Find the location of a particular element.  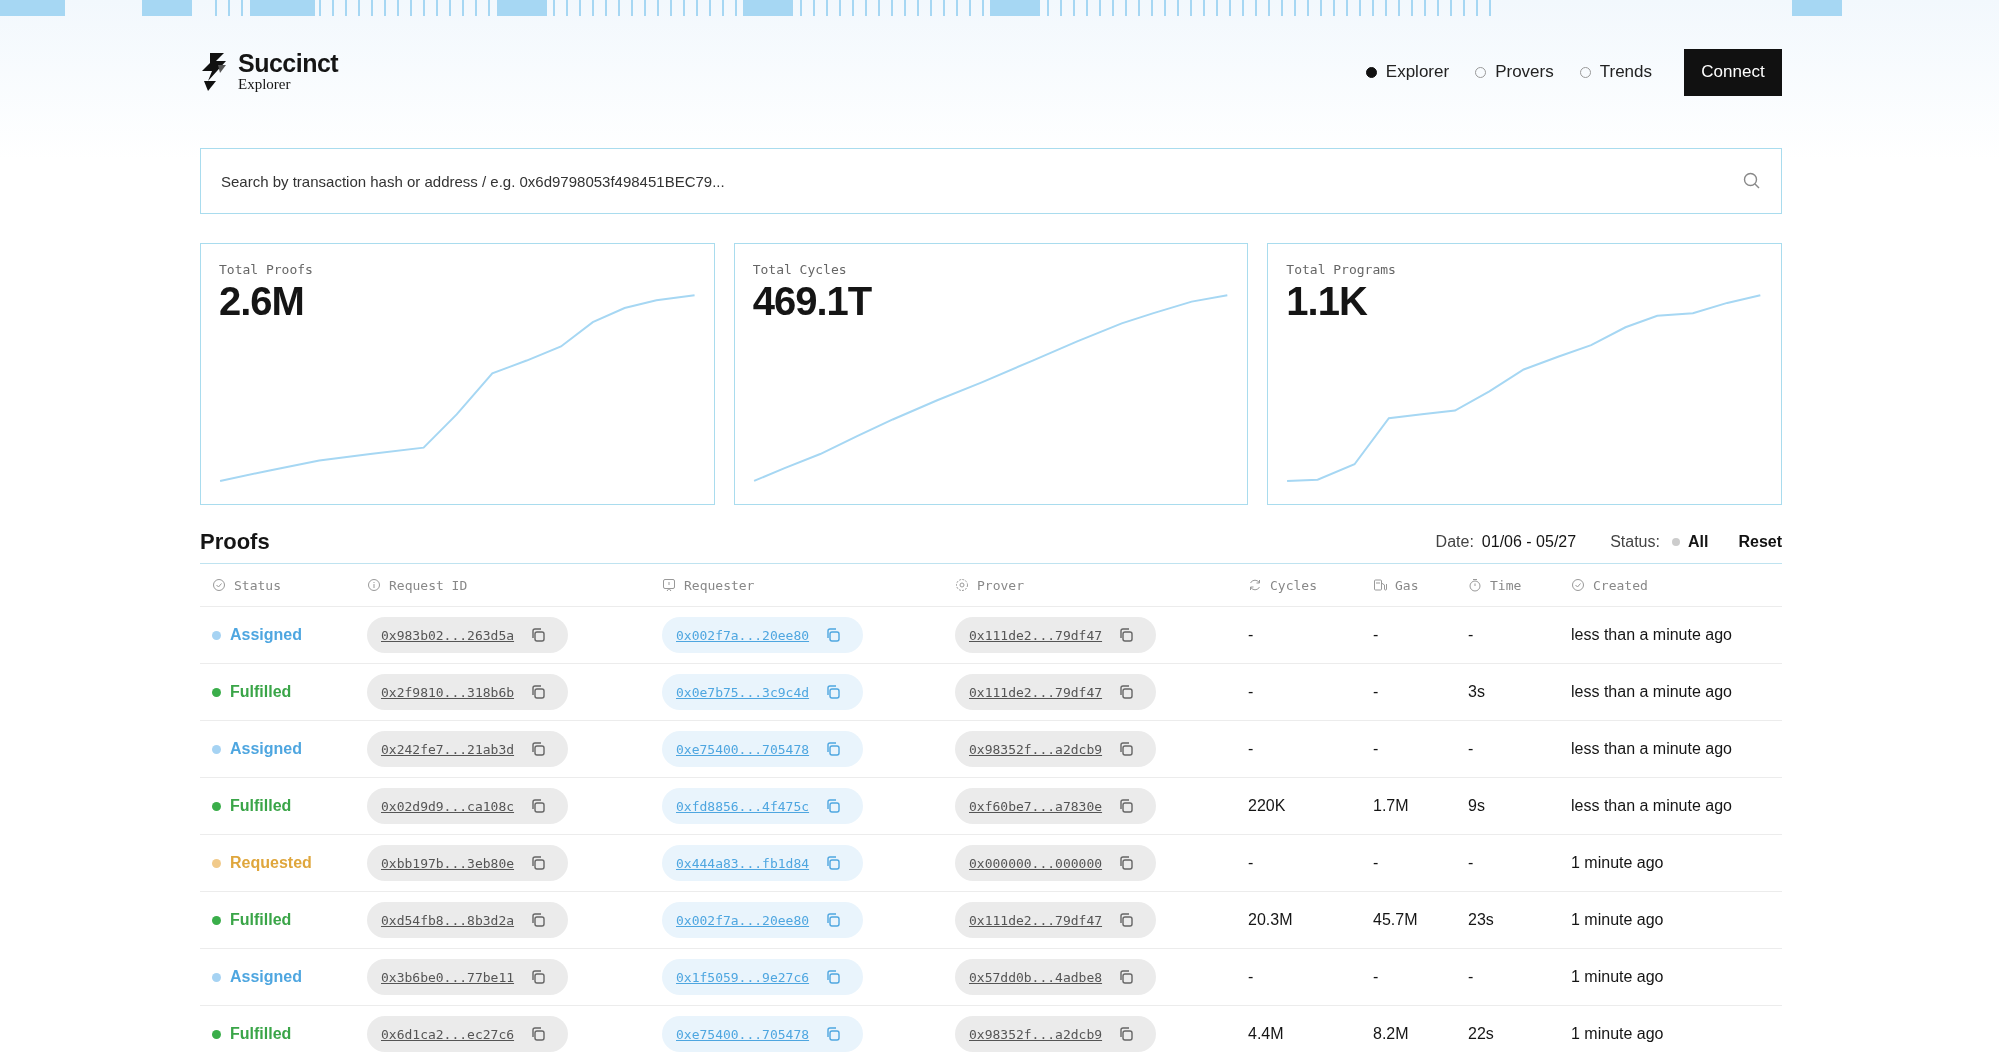

hash-chip: 0x02d9d9...ca108c is located at coordinates (468, 806).